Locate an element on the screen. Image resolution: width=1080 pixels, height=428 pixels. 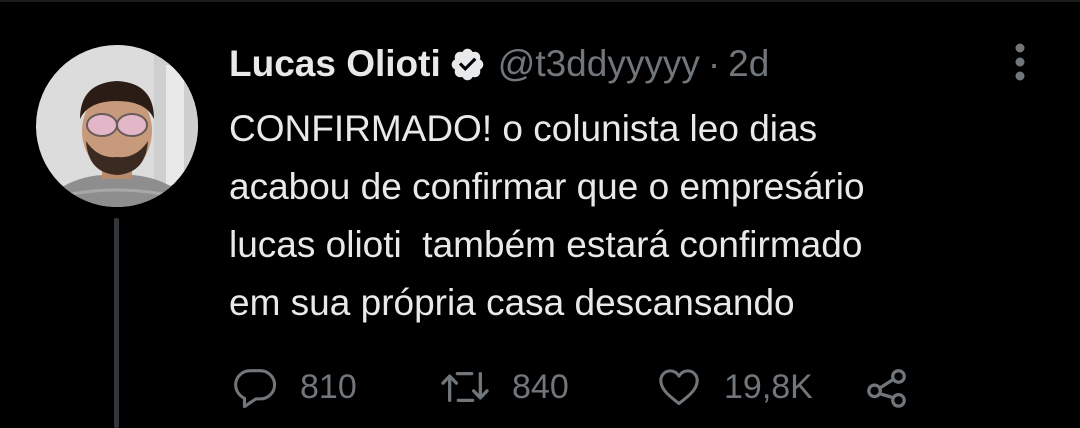
share-button is located at coordinates (887, 387).